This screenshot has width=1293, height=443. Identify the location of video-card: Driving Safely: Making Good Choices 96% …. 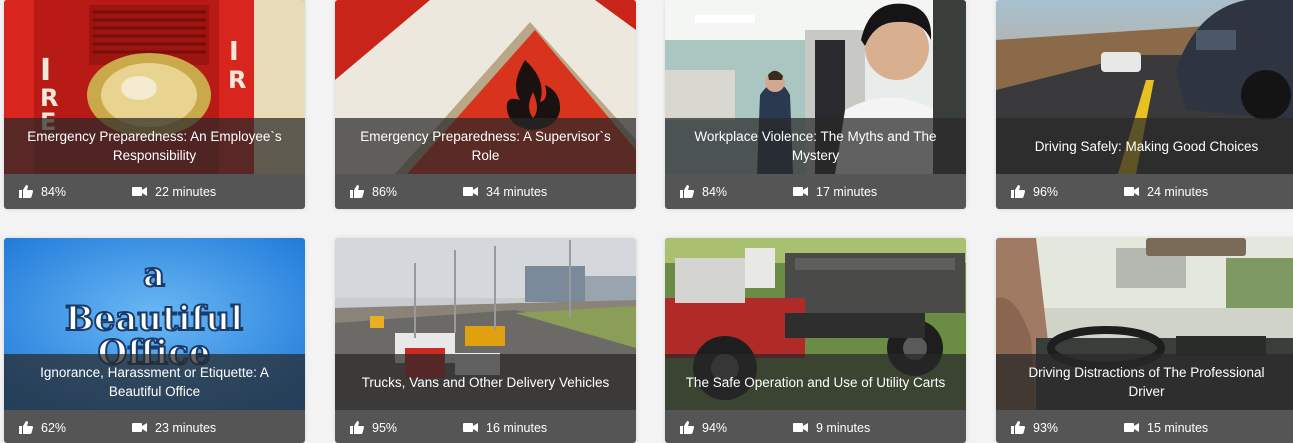
(1144, 104).